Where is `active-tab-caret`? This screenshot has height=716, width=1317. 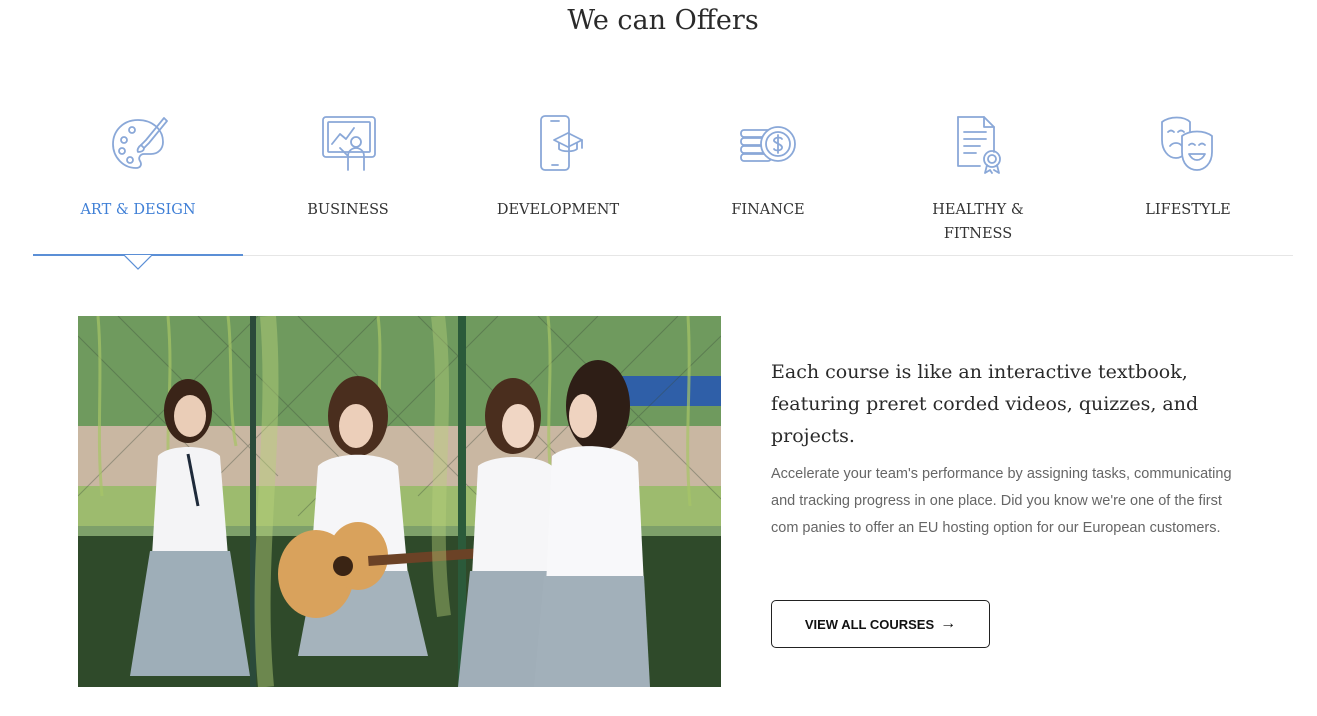
active-tab-caret is located at coordinates (138, 262).